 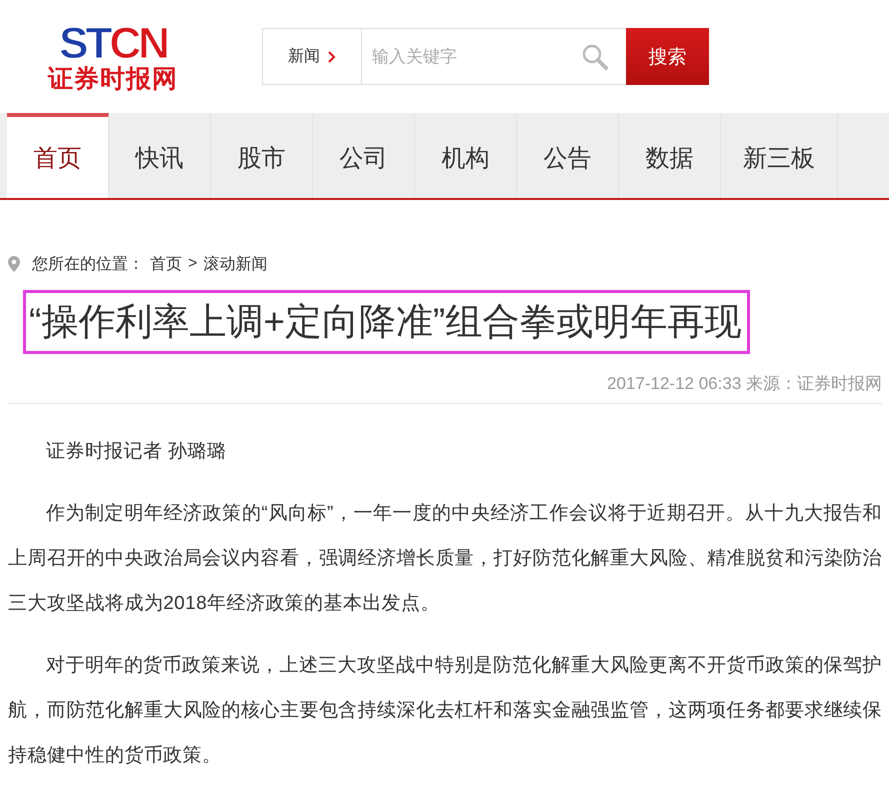 I want to click on breadcrumb-link: 滚动新闻, so click(x=235, y=264).